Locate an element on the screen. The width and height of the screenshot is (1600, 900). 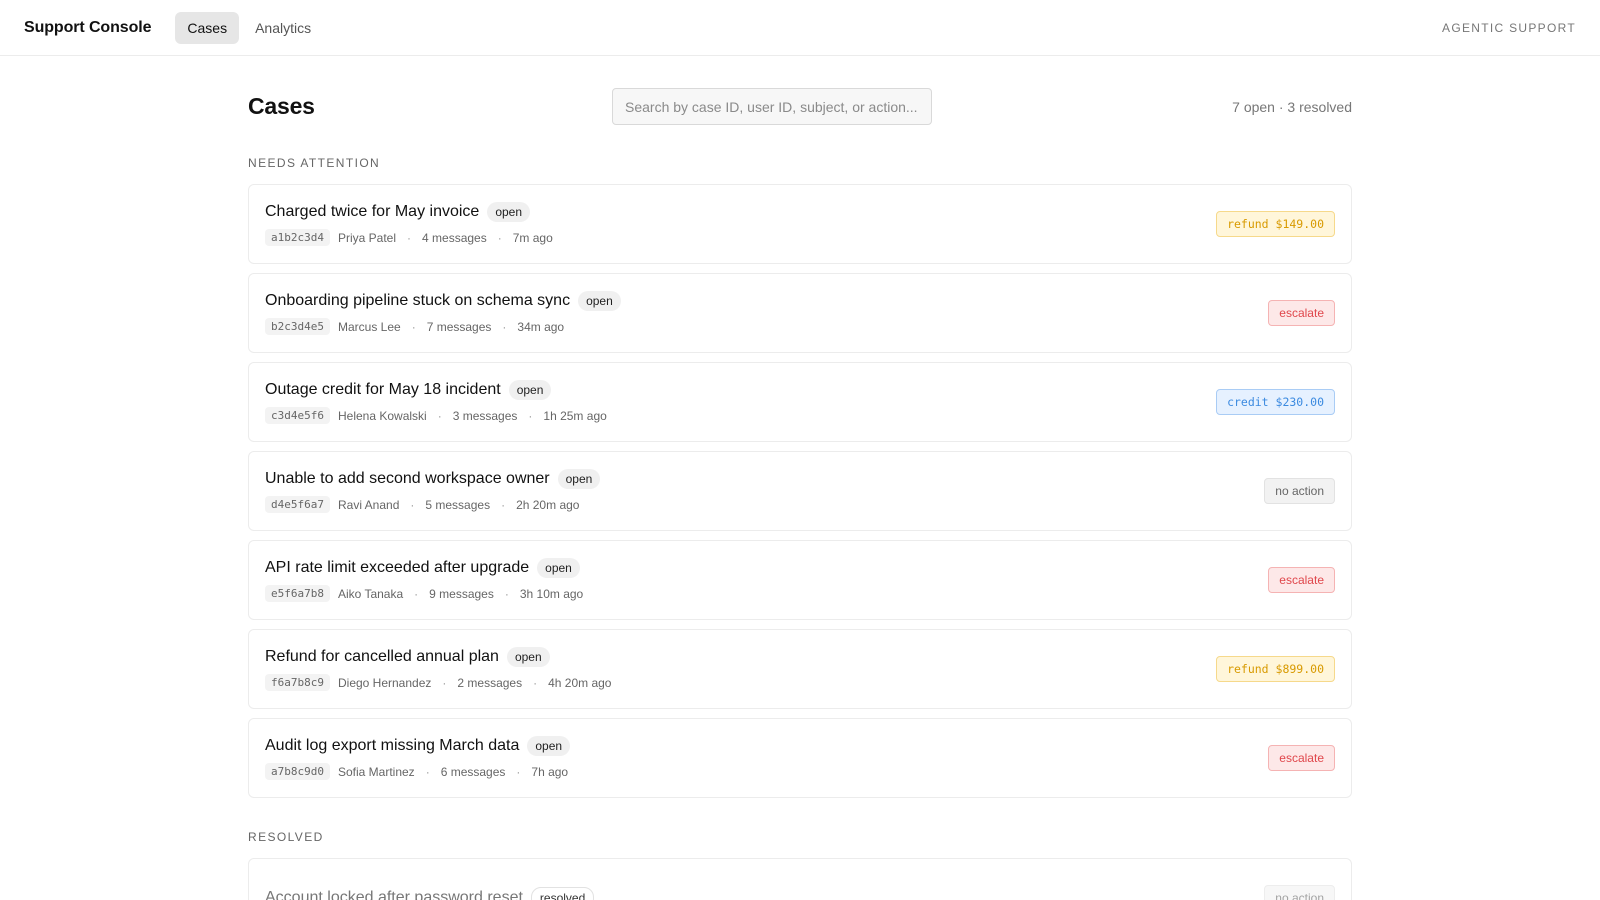
case-message-count: 2 messages is located at coordinates (490, 682).